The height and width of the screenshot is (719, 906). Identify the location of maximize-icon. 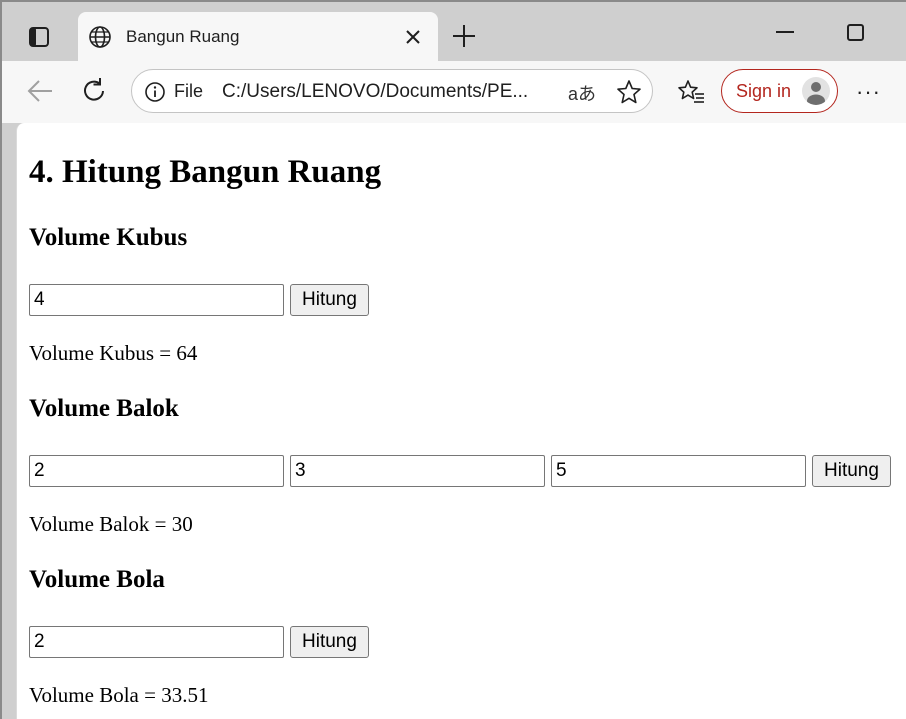
(855, 32).